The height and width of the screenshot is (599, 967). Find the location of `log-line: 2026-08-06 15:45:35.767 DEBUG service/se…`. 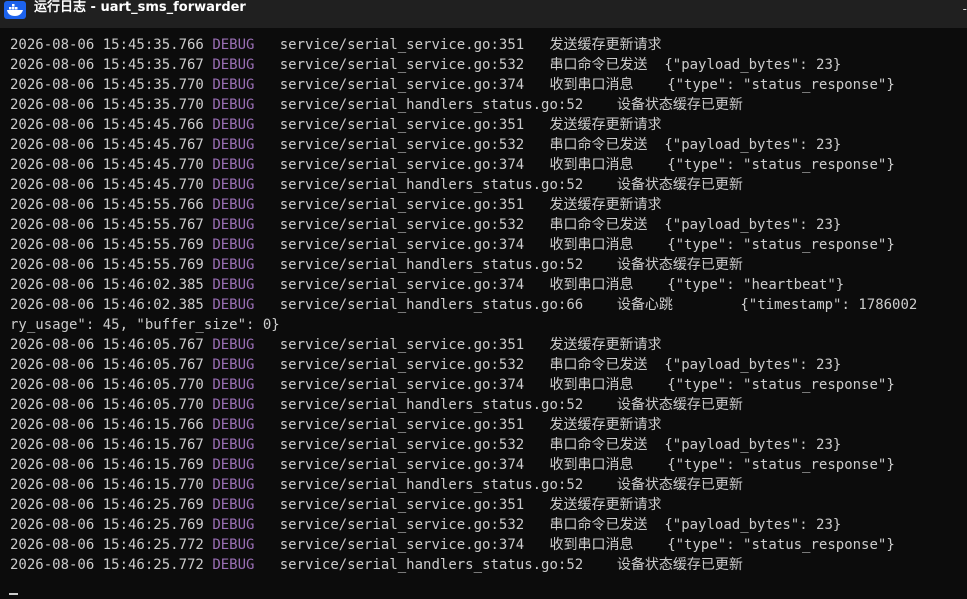

log-line: 2026-08-06 15:45:35.767 DEBUG service/se… is located at coordinates (425, 65).